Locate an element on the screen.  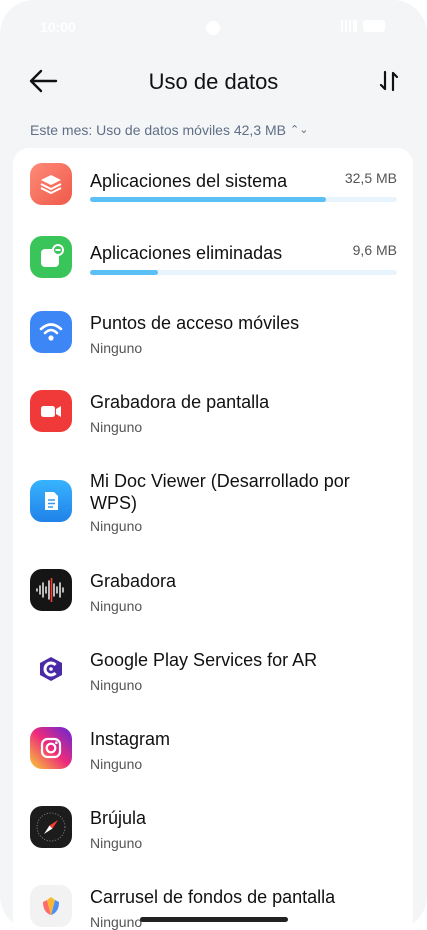
status-icons is located at coordinates (362, 26).